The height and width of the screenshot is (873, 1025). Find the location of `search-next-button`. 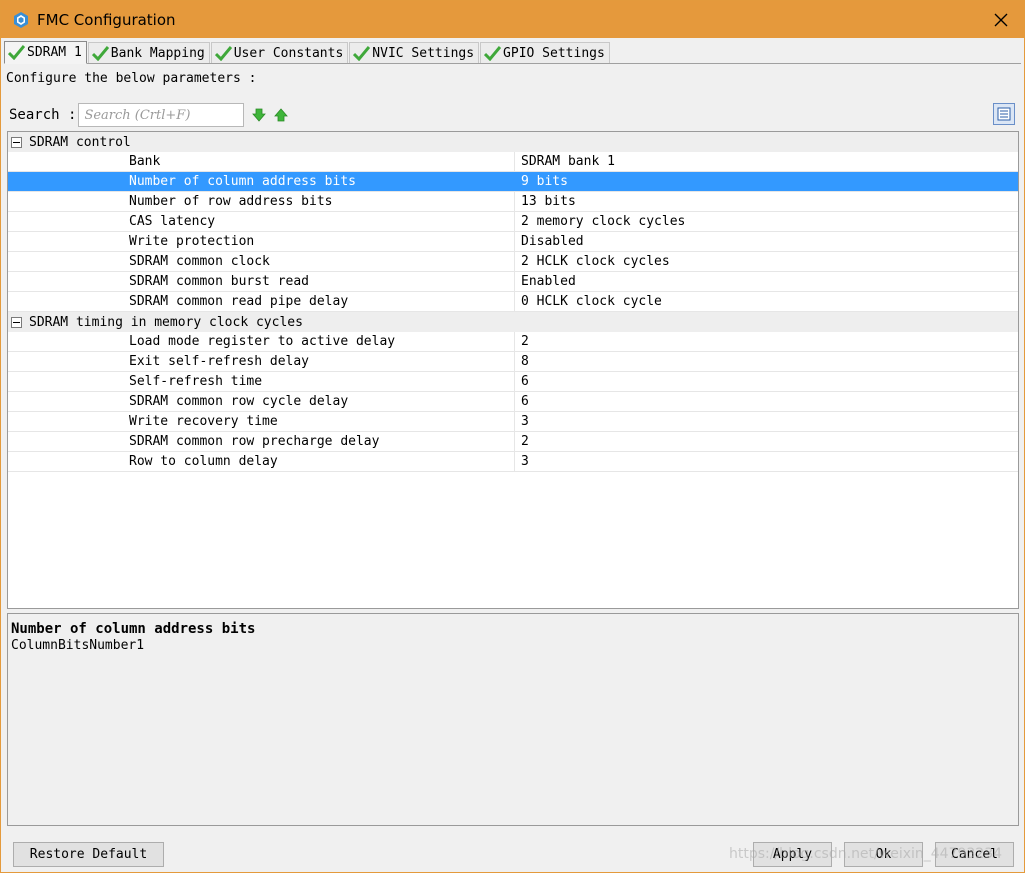

search-next-button is located at coordinates (259, 115).